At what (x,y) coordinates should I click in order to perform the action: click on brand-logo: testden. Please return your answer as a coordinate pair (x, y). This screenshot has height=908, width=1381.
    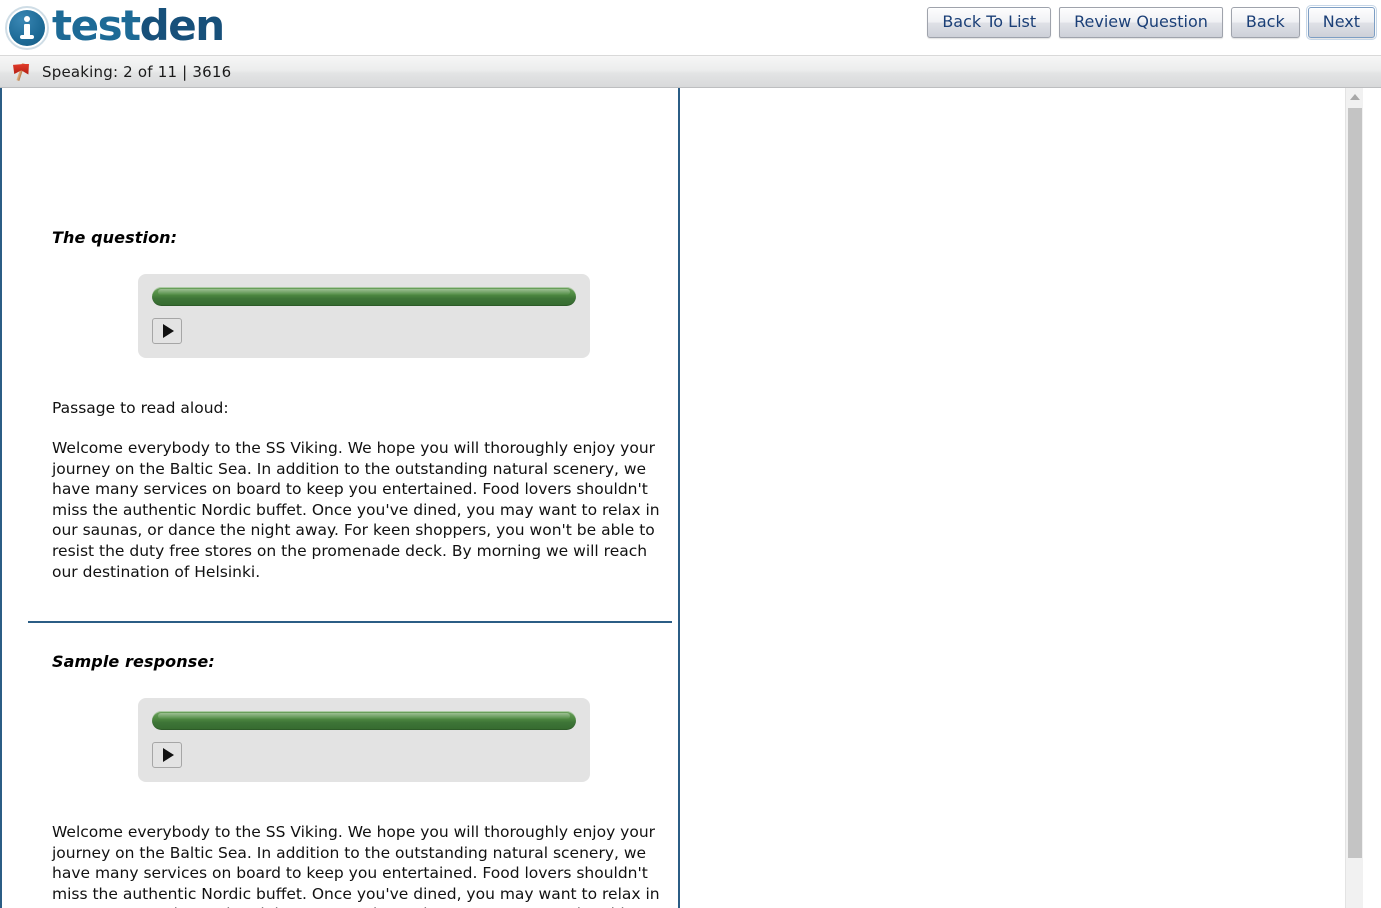
    Looking at the image, I should click on (114, 28).